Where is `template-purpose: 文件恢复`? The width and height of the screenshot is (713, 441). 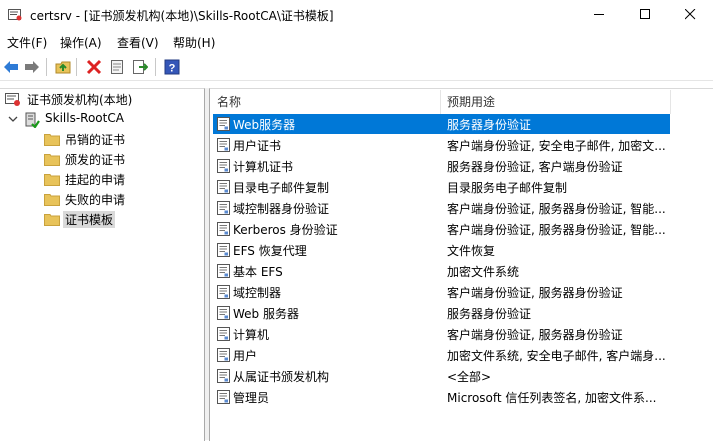
template-purpose: 文件恢复 is located at coordinates (471, 251).